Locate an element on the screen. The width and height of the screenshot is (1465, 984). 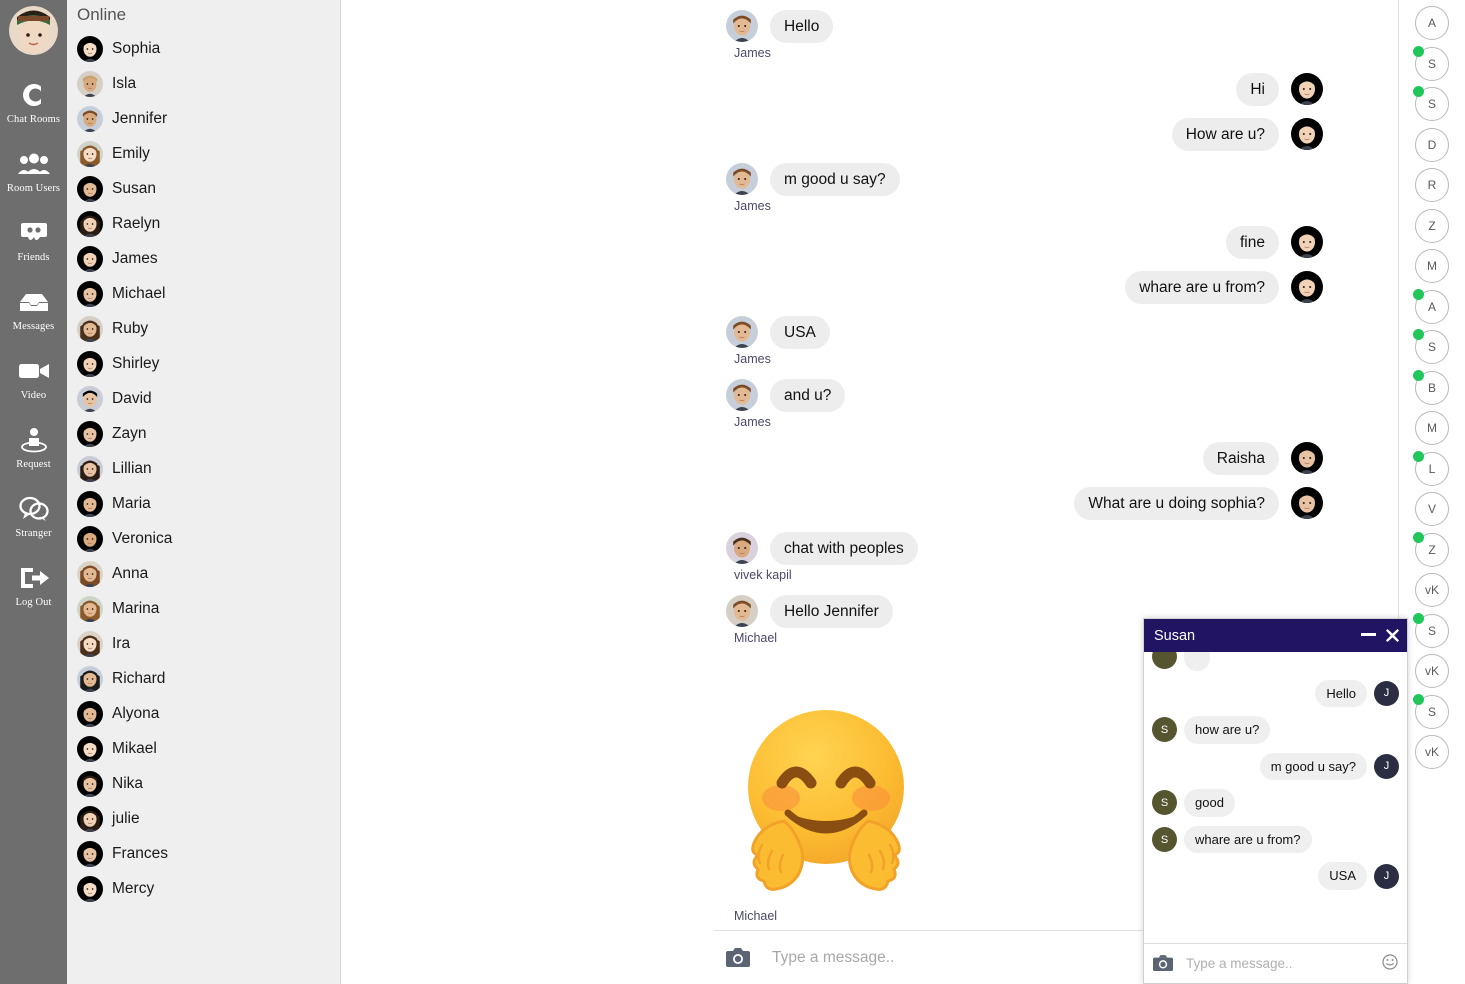
chat-message: and u? James is located at coordinates (786, 404).